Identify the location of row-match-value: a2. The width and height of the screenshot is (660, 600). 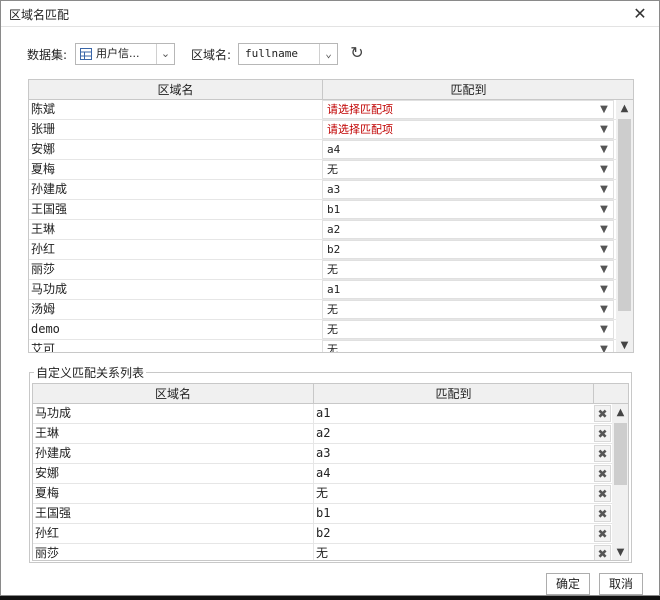
(453, 433).